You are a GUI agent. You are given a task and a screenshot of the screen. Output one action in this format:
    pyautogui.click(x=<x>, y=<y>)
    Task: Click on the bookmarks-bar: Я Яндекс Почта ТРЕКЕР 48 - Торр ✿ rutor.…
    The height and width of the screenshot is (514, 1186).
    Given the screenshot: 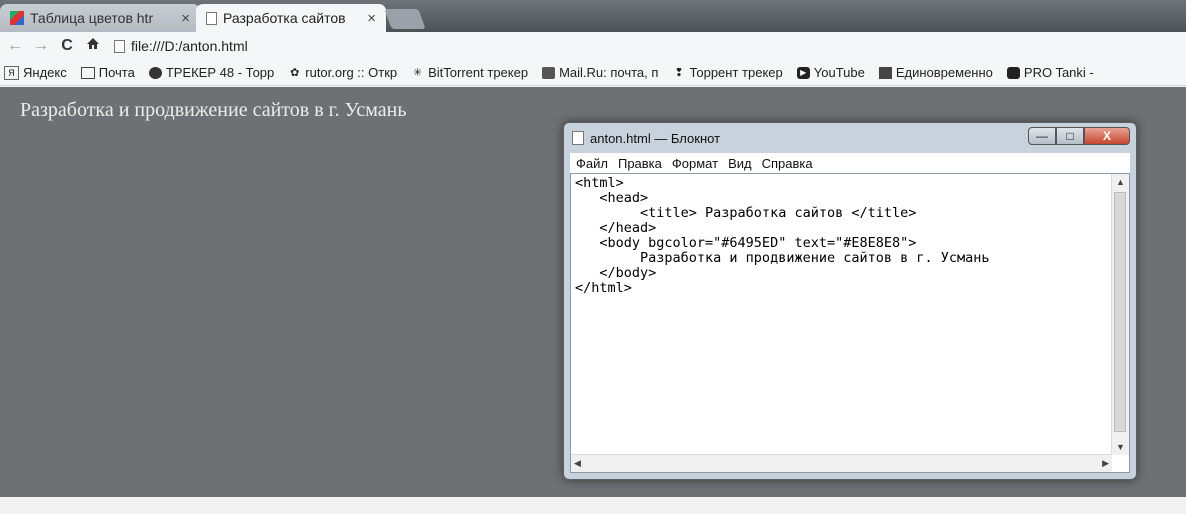 What is the action you would take?
    pyautogui.click(x=593, y=73)
    